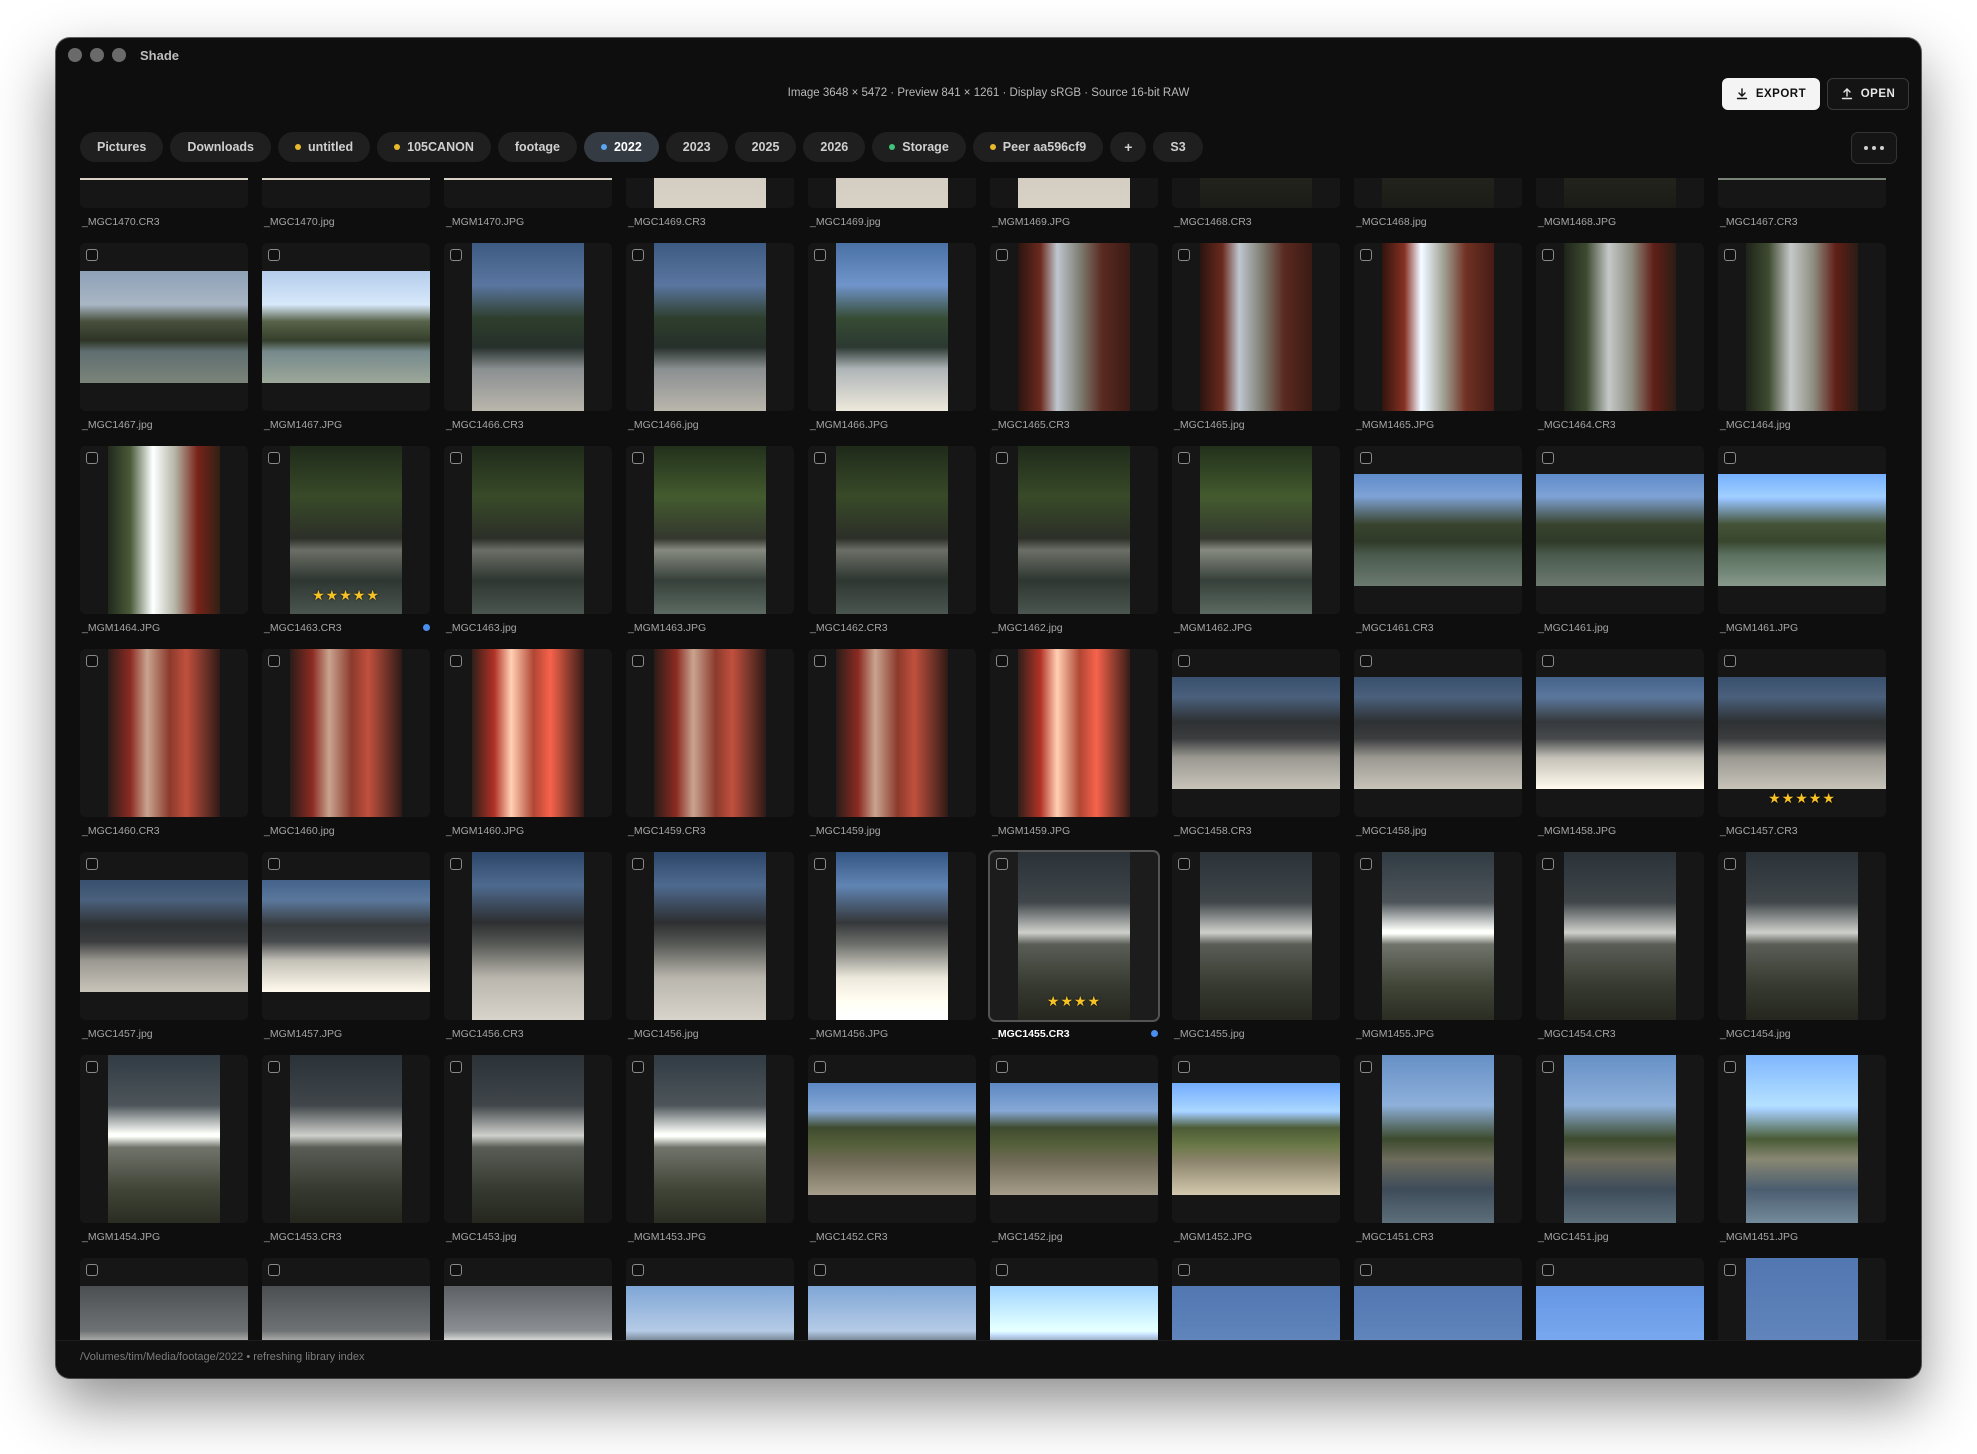 The image size is (1977, 1454). What do you see at coordinates (711, 540) in the screenshot?
I see `photo-tile: _MGM1463.JPG` at bounding box center [711, 540].